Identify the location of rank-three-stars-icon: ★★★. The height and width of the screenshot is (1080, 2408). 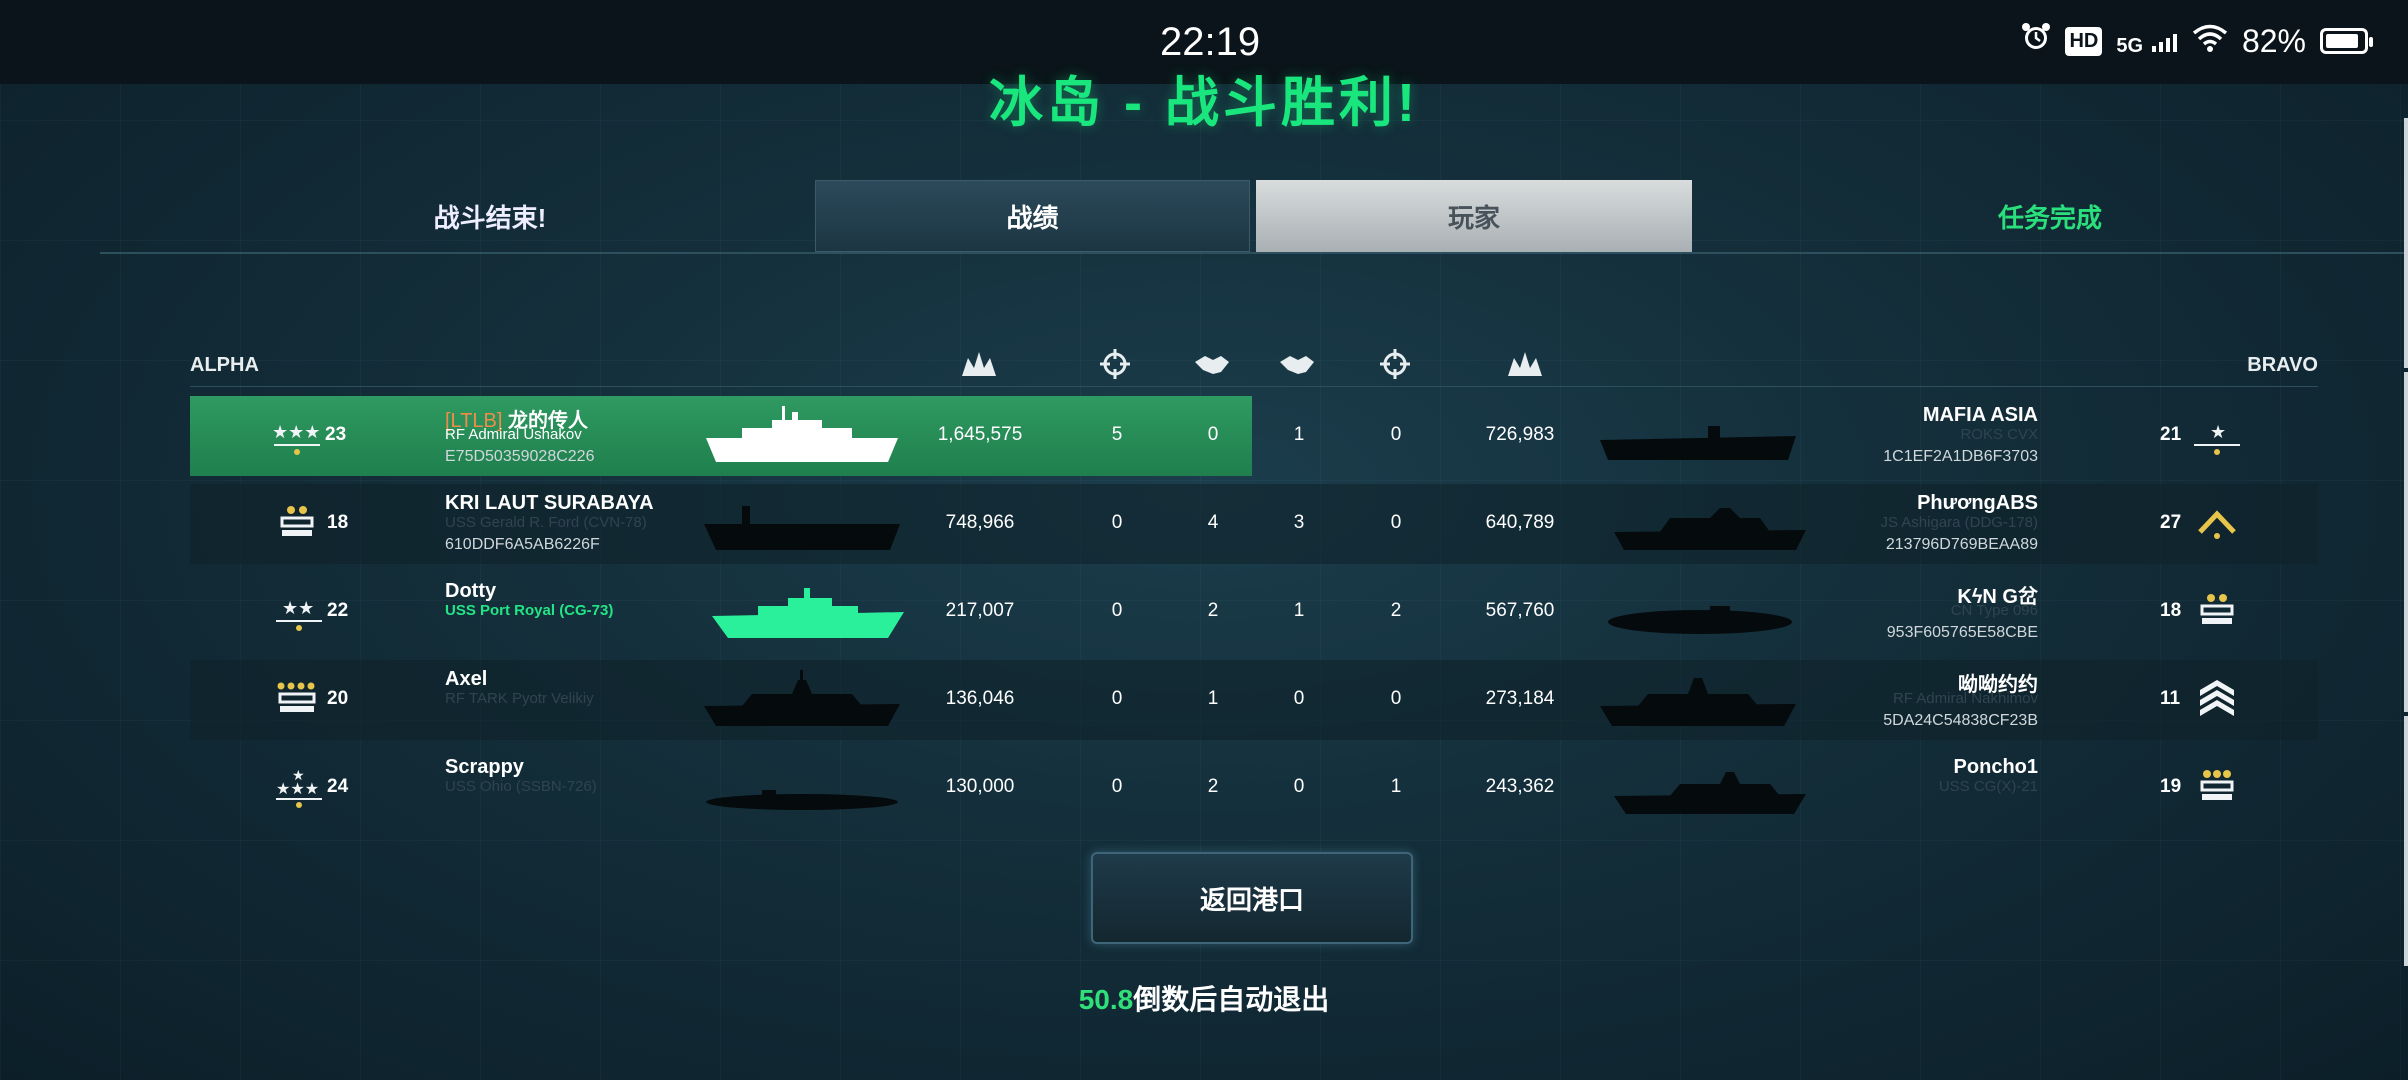
(297, 436).